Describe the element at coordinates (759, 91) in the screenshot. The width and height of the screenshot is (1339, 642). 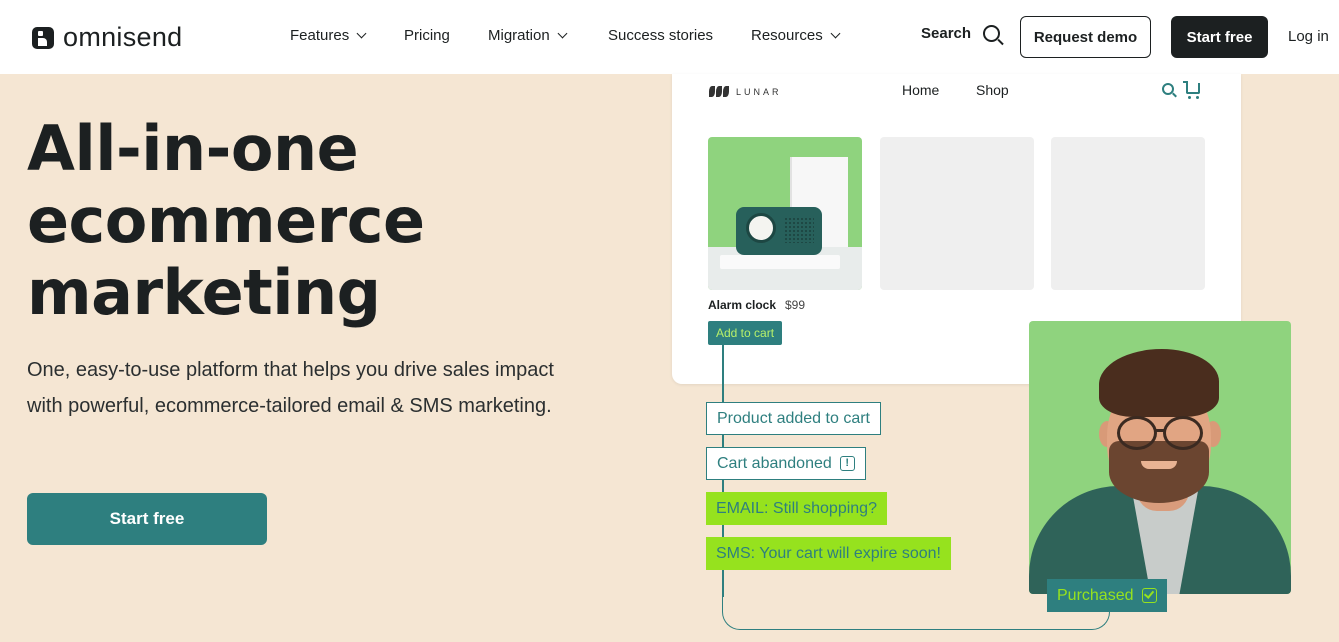
I see `lunar-brand-text: LUNAR` at that location.